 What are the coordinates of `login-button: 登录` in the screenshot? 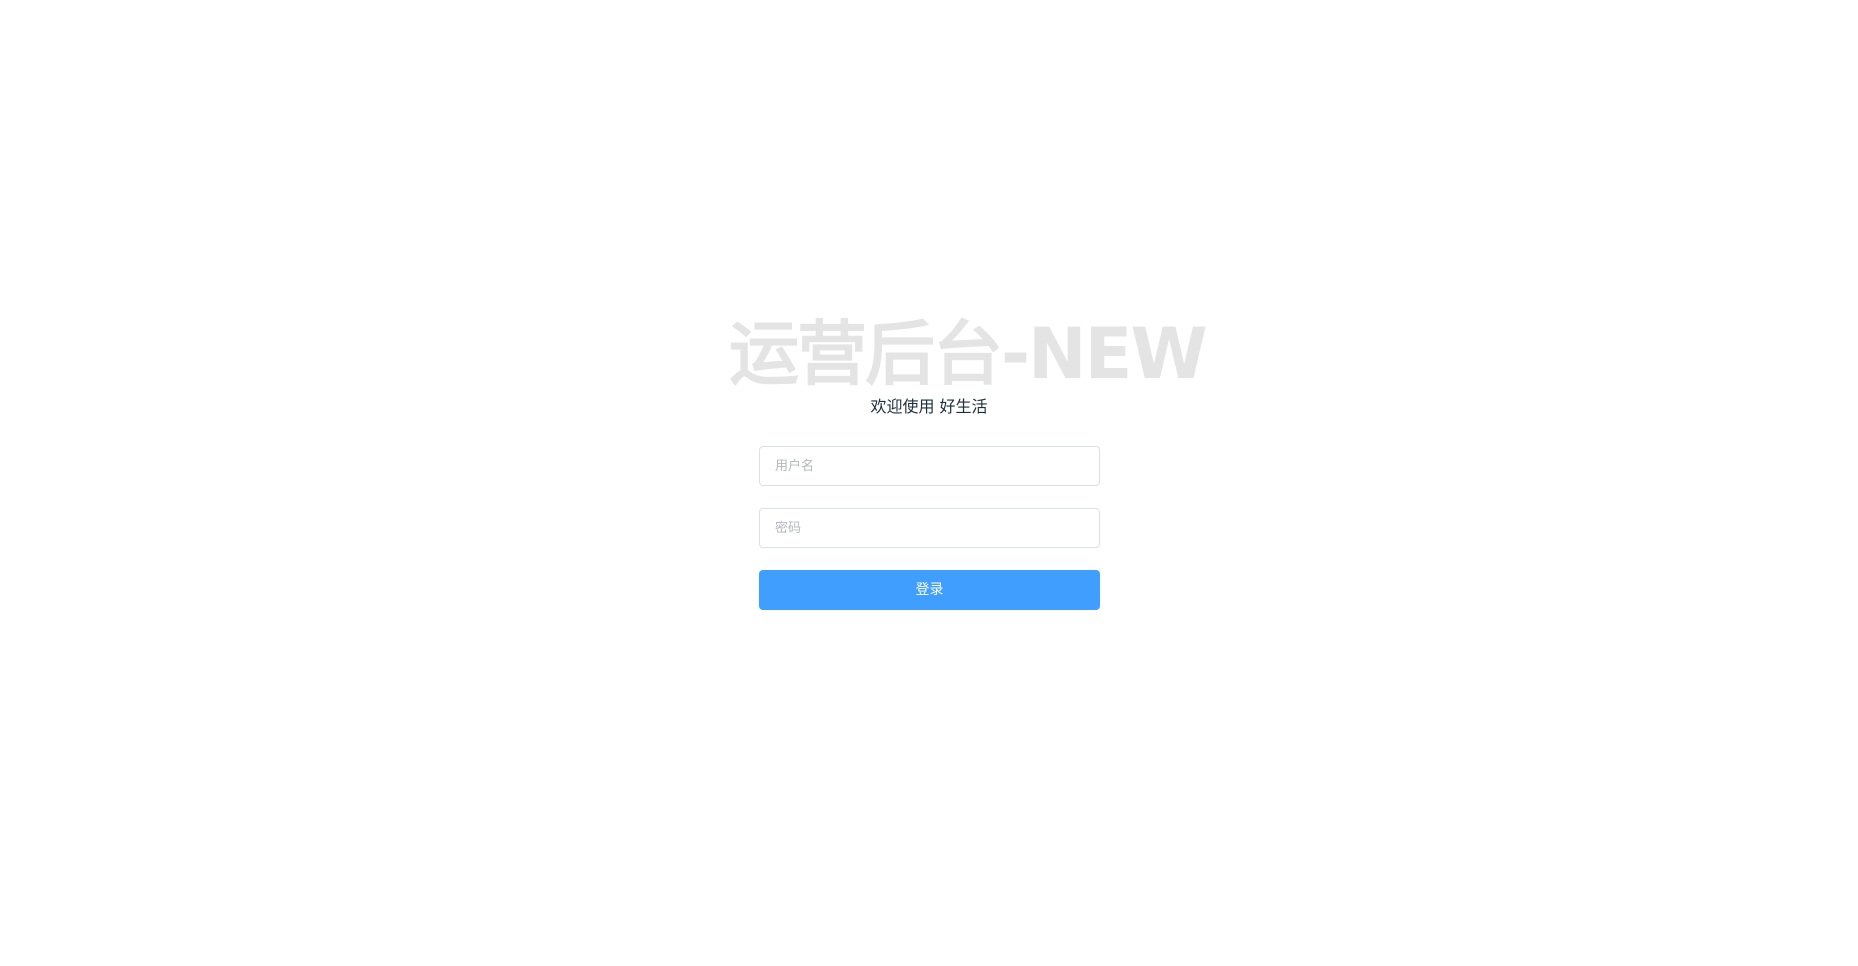 It's located at (929, 590).